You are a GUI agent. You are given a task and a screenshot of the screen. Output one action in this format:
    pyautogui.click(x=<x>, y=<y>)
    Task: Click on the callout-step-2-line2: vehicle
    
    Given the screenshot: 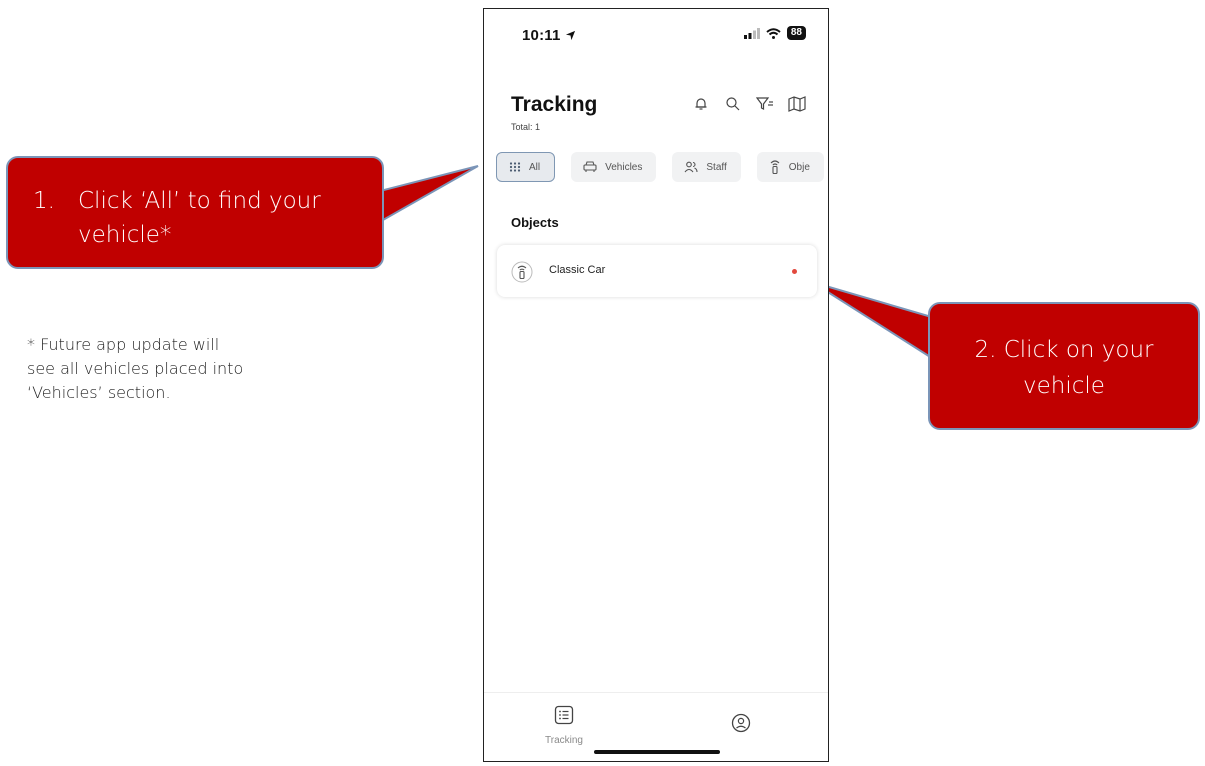 What is the action you would take?
    pyautogui.click(x=1064, y=386)
    